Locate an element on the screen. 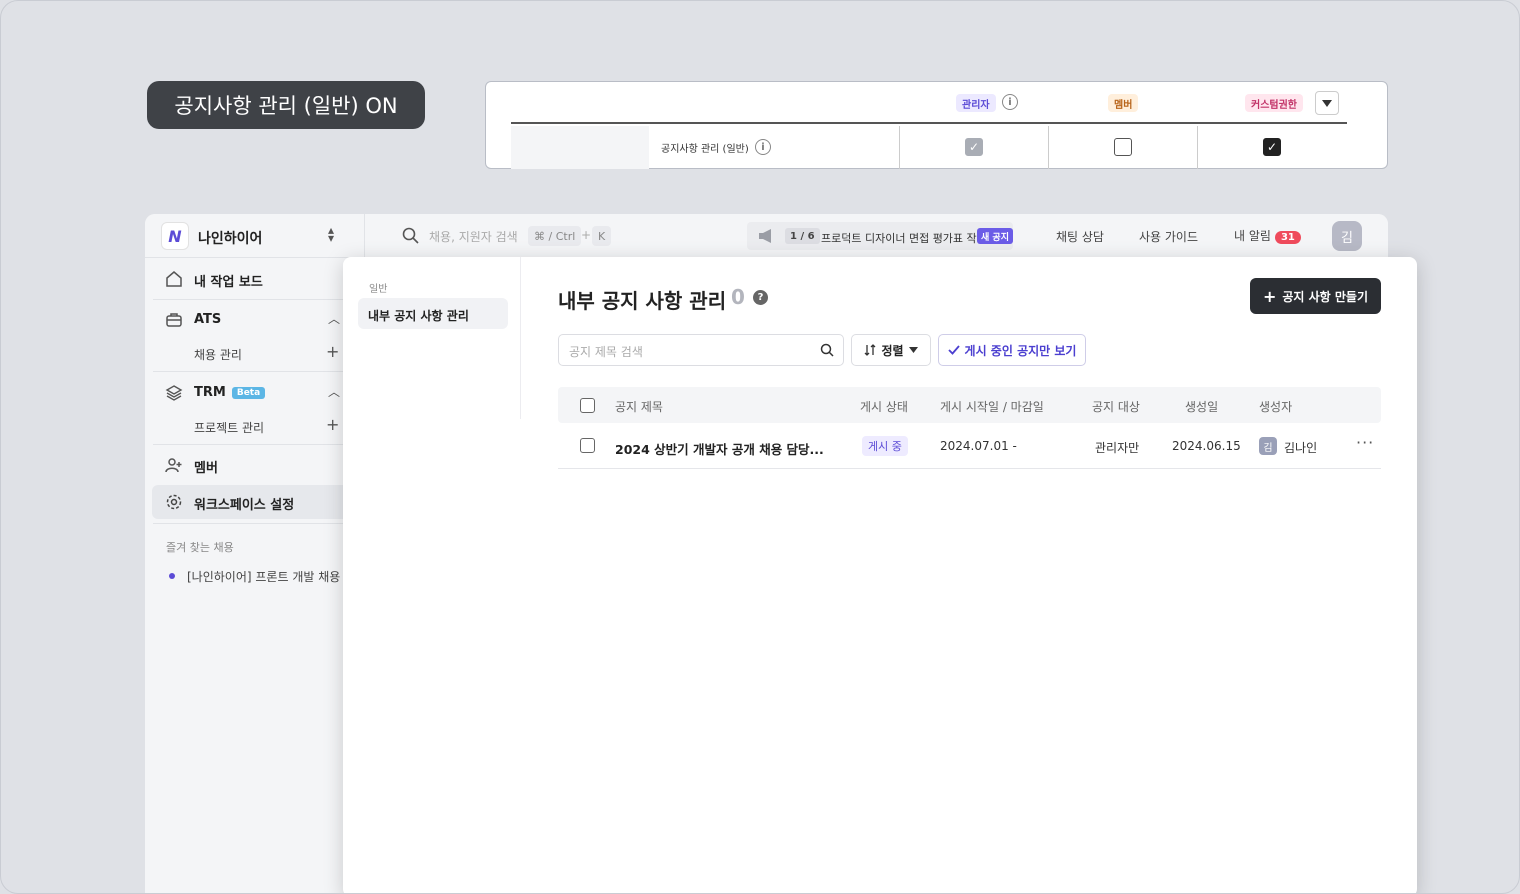  favorite-item: [나인하이어] 프론트 개발 채용 is located at coordinates (263, 576).